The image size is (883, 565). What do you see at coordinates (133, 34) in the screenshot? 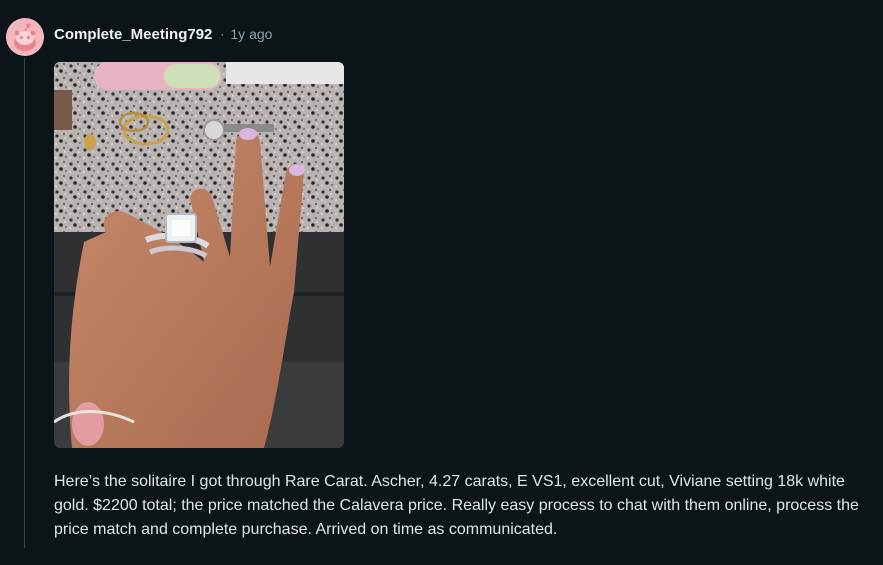
I see `author-name: Complete_Meeting792` at bounding box center [133, 34].